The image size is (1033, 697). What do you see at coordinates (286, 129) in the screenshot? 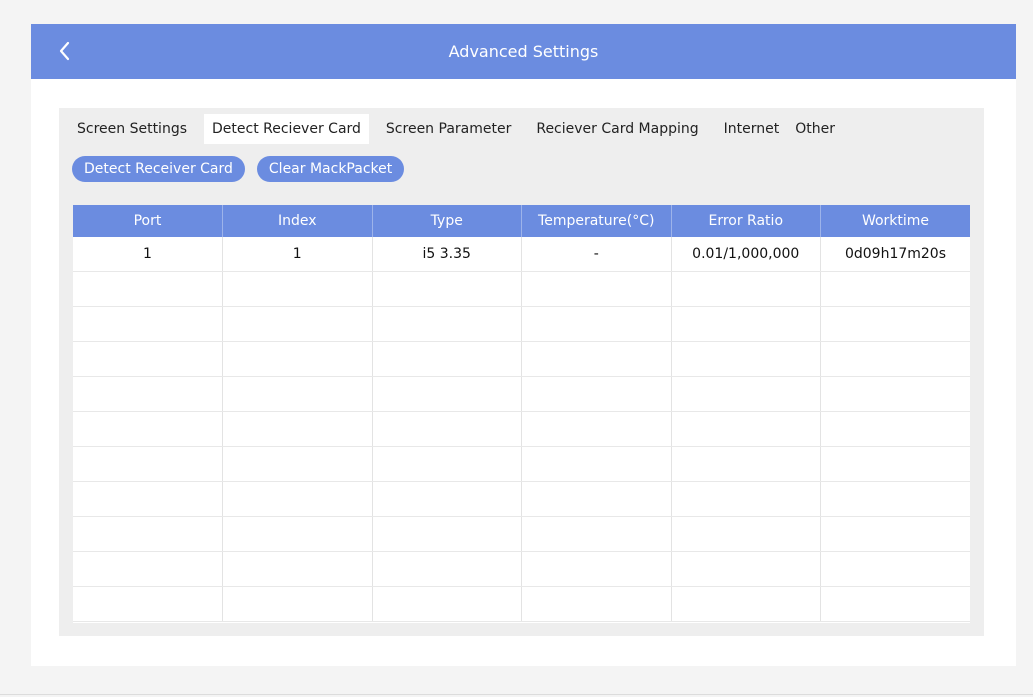
I see `tab-detect-reciever-card: Detect Reciever Card` at bounding box center [286, 129].